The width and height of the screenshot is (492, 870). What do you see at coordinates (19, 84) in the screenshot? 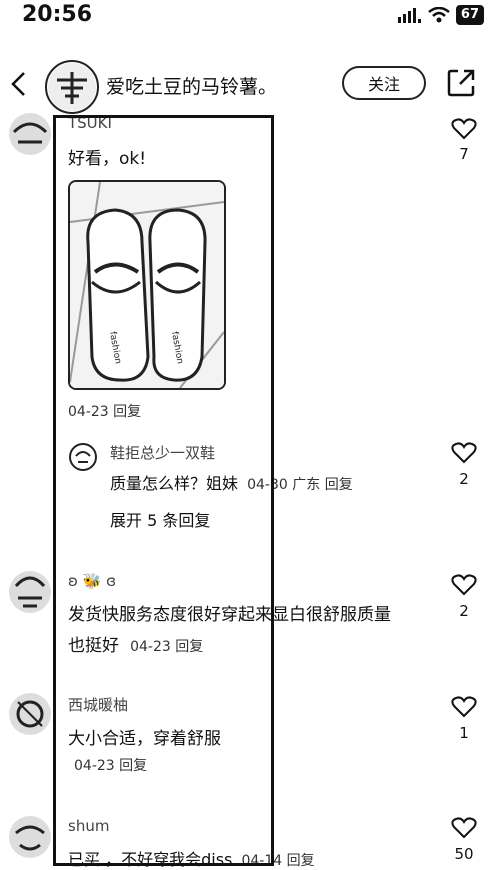
I see `back-arrow-icon` at bounding box center [19, 84].